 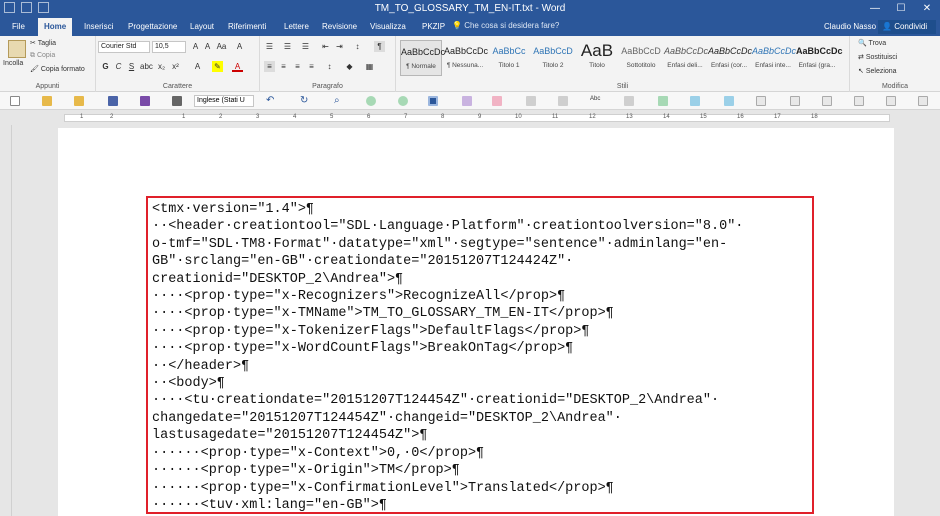 What do you see at coordinates (311, 66) in the screenshot?
I see `justify-icon: ≡` at bounding box center [311, 66].